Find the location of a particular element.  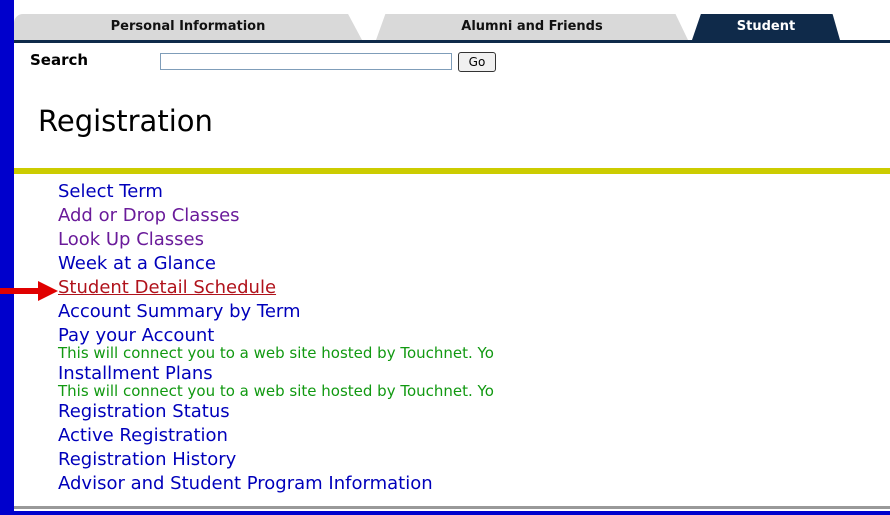

go-button: Go is located at coordinates (477, 62).